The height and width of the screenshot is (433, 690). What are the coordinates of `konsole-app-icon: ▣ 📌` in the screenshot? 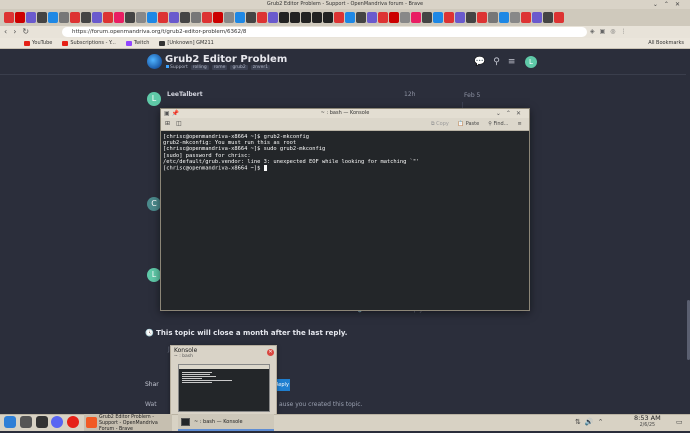 It's located at (171, 113).